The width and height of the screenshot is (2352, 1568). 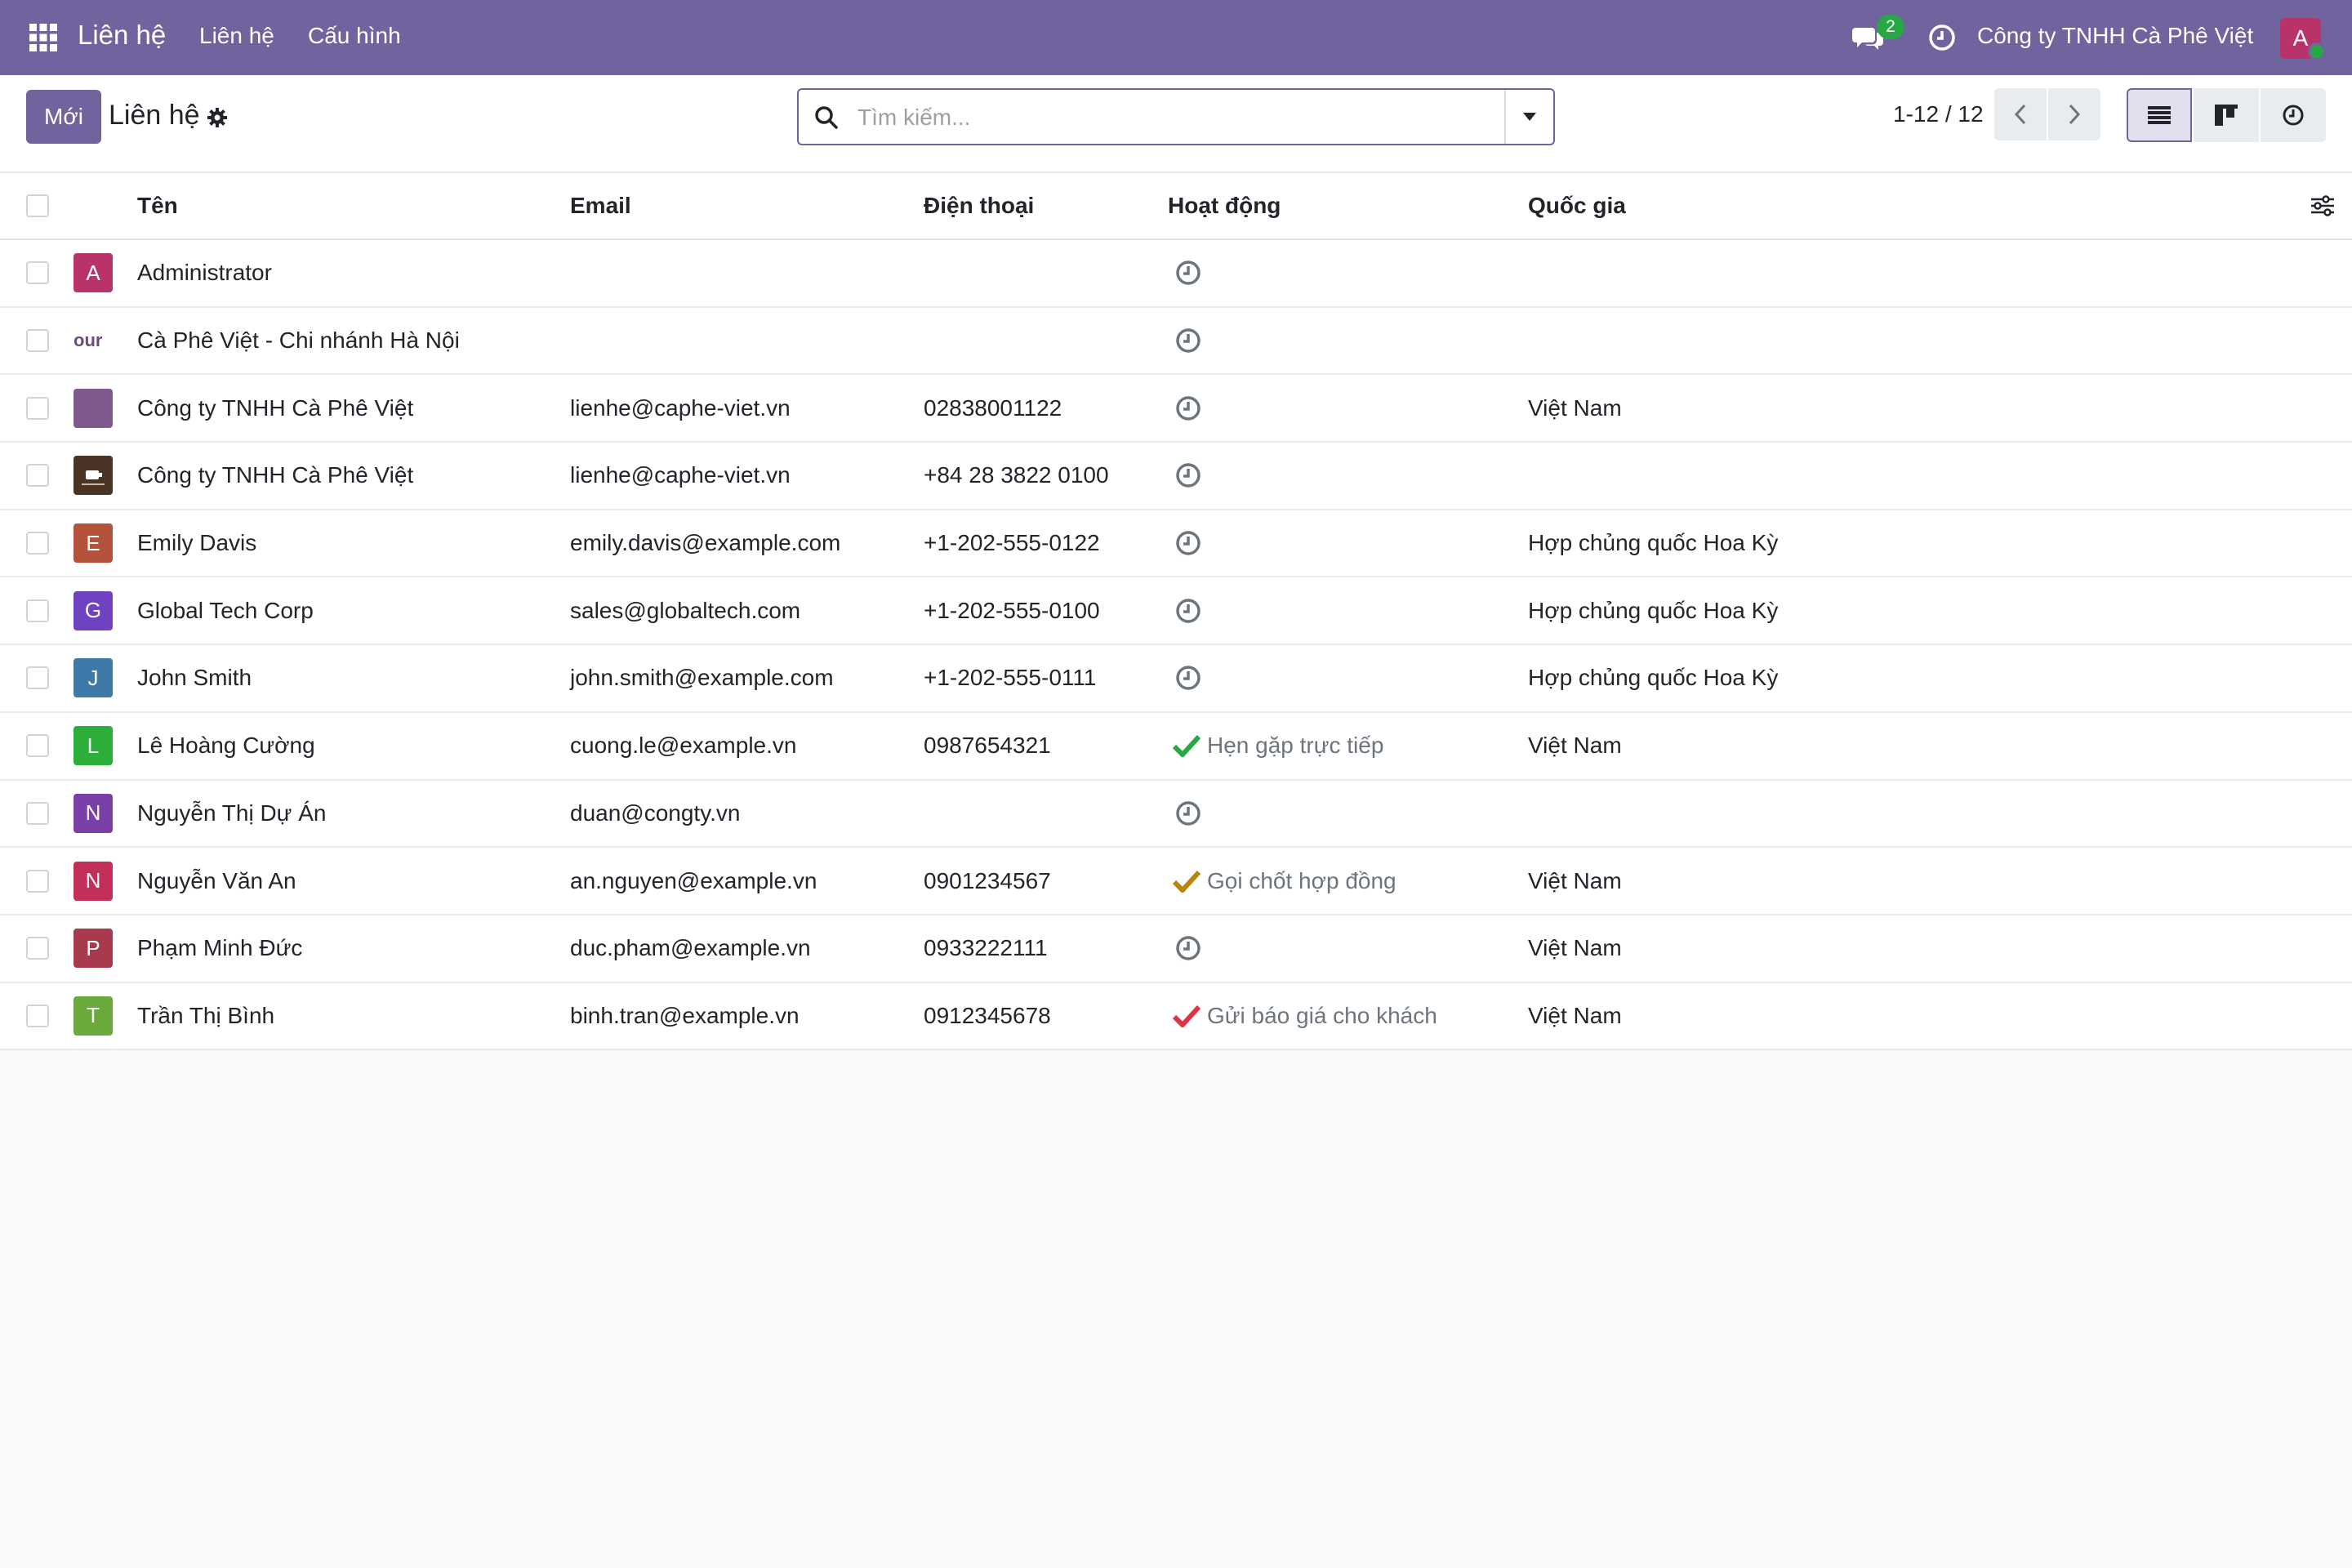 I want to click on column-header-name: Tên, so click(x=157, y=206).